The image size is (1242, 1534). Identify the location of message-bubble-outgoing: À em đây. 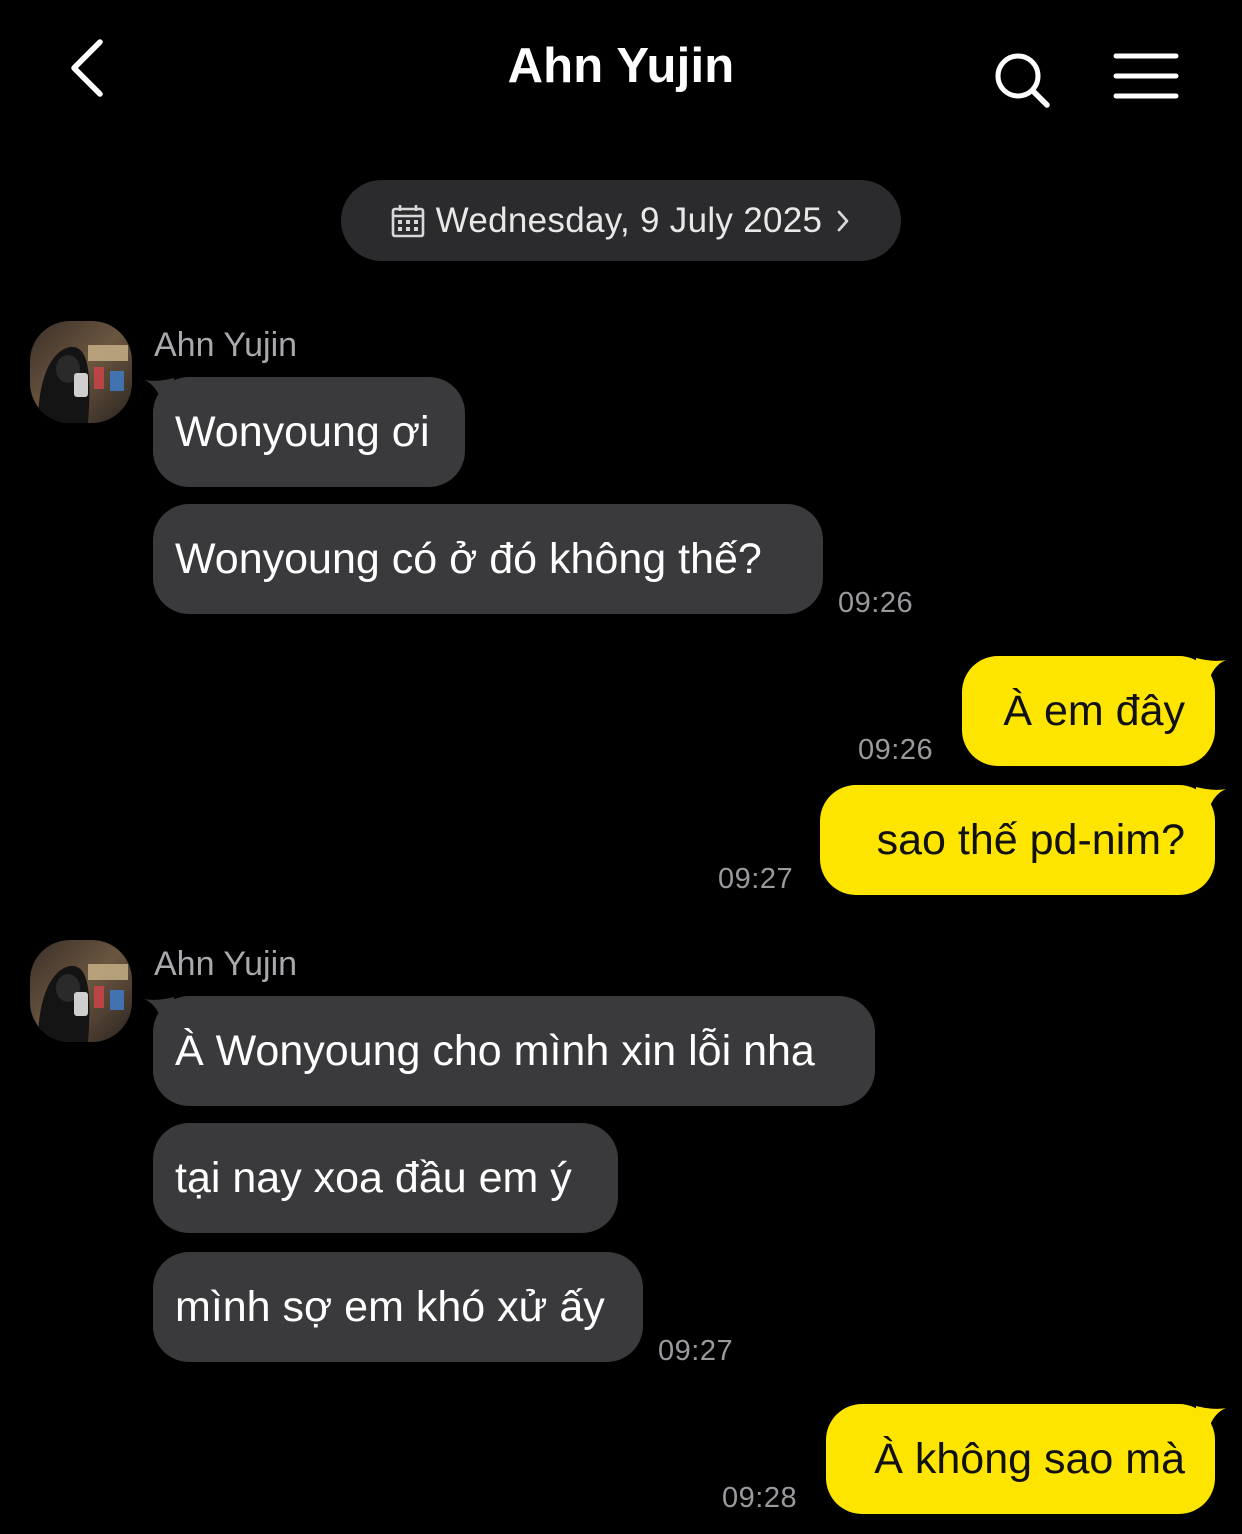
(1088, 711).